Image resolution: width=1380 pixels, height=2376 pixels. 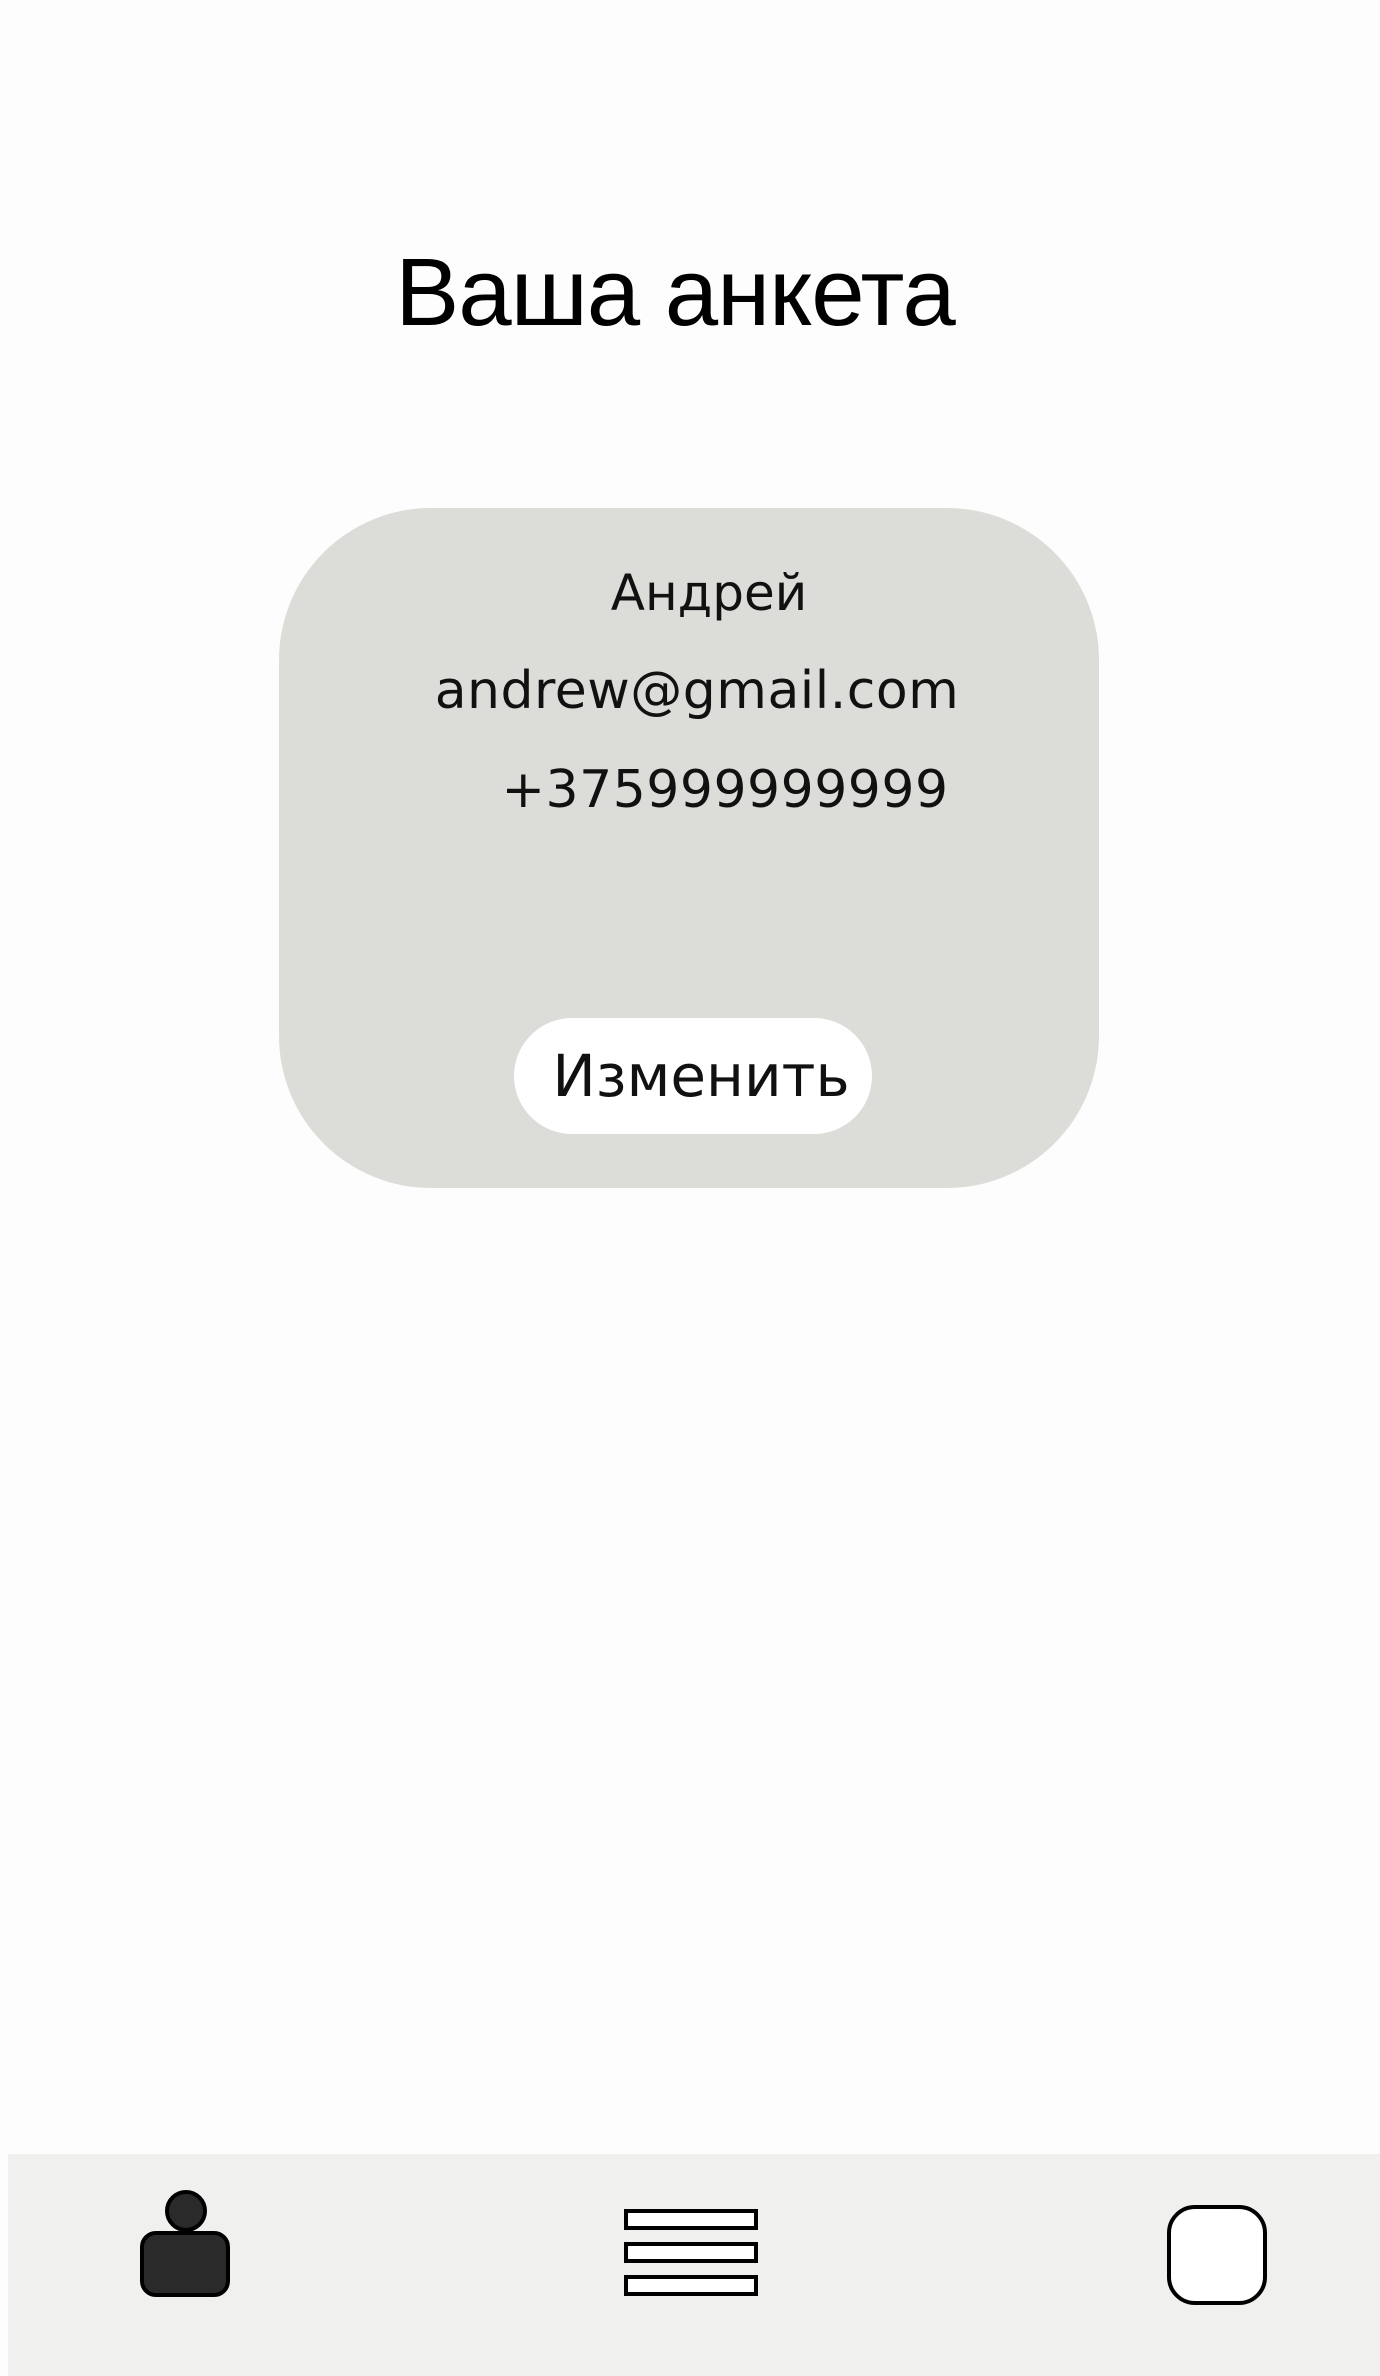 I want to click on bottom-navigation, so click(x=694, y=2265).